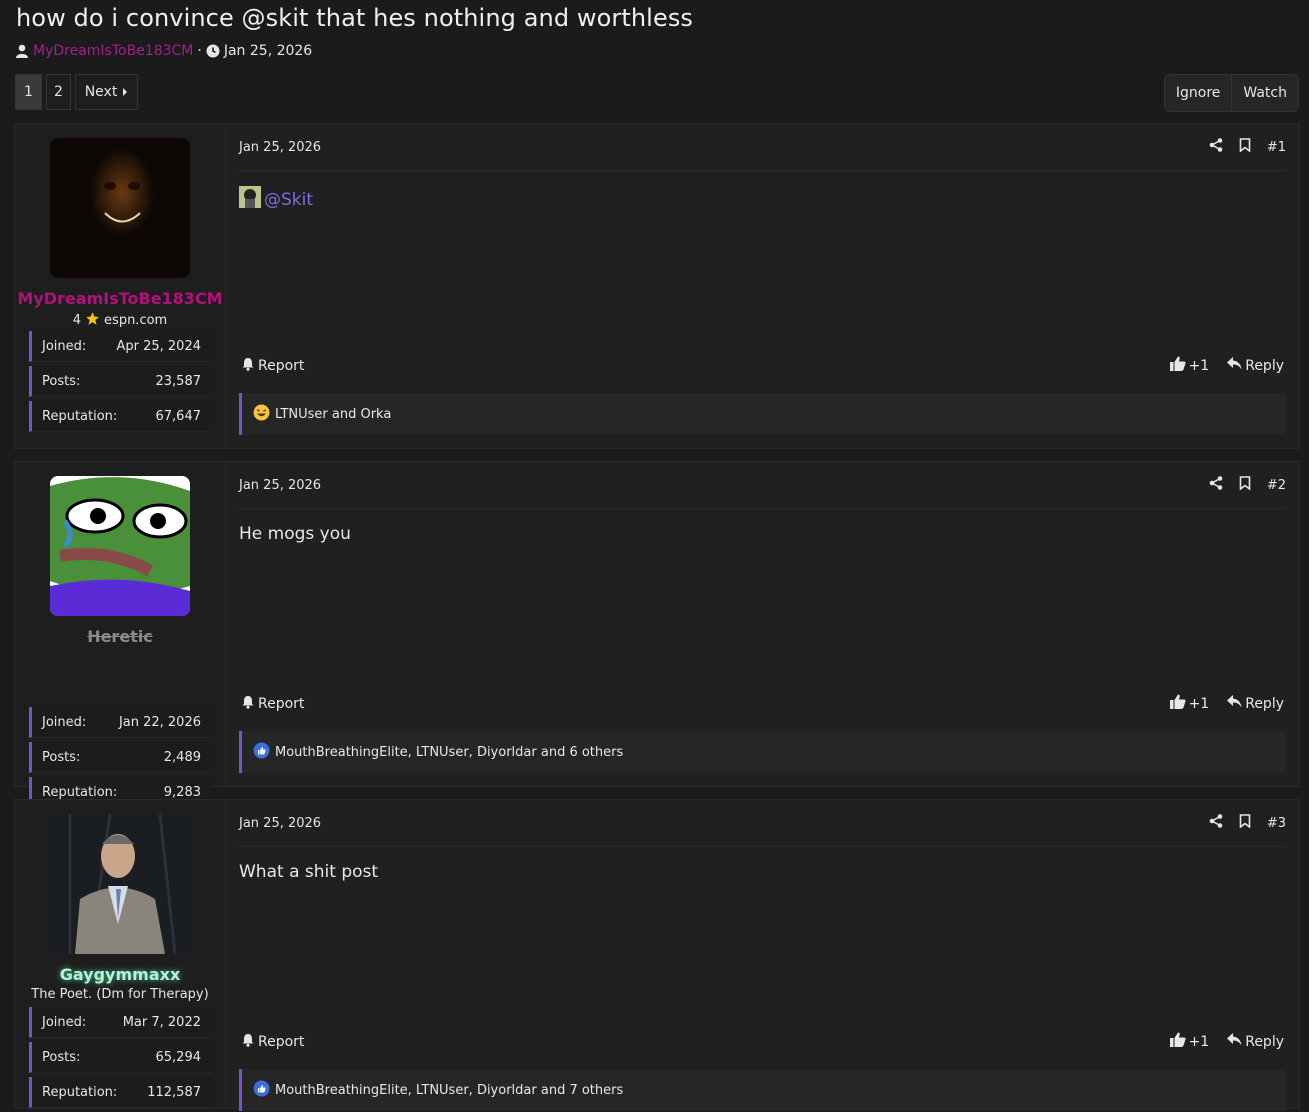  What do you see at coordinates (1198, 93) in the screenshot?
I see `ignore-button: Ignore` at bounding box center [1198, 93].